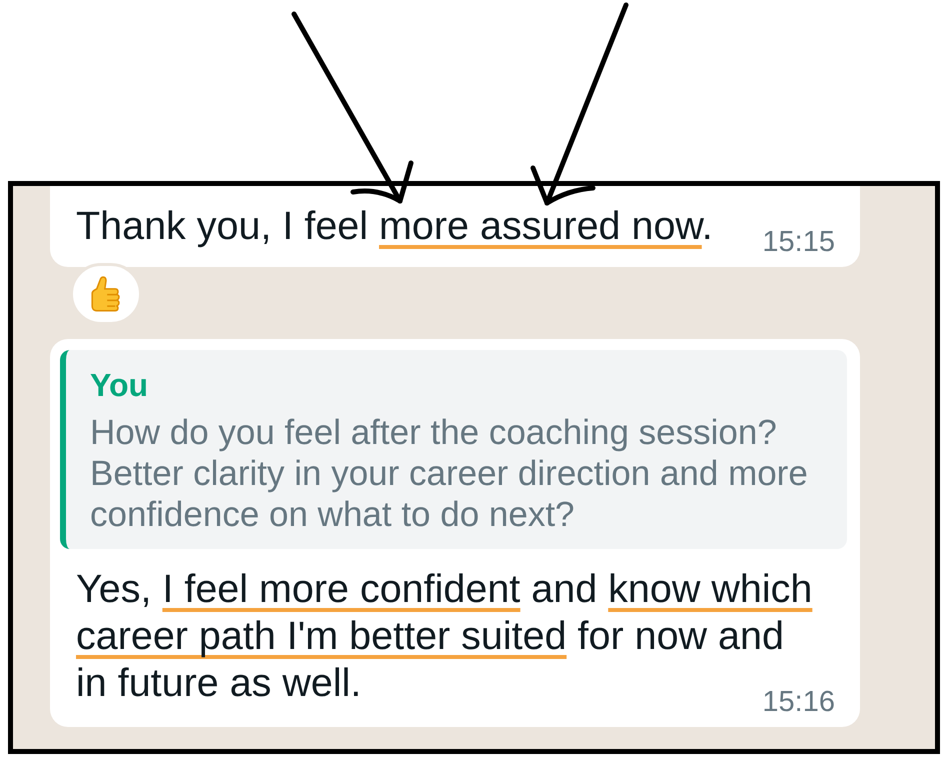 This screenshot has width=949, height=758. I want to click on quote-author: You, so click(120, 385).